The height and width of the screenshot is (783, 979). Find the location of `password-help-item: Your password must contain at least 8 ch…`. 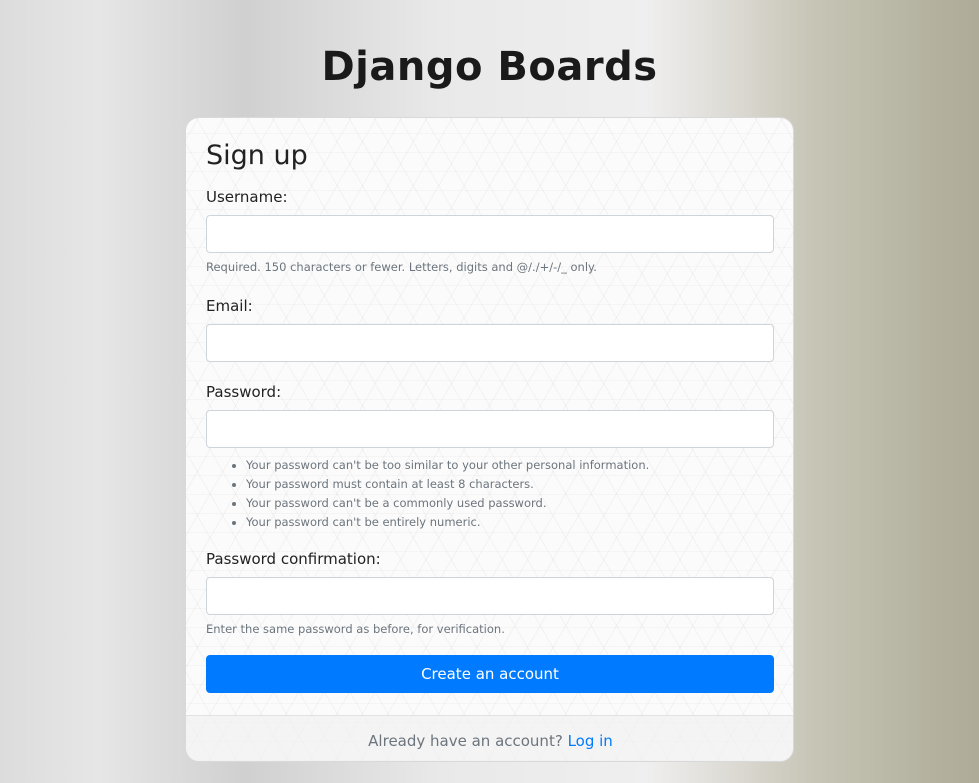

password-help-item: Your password must contain at least 8 ch… is located at coordinates (447, 484).